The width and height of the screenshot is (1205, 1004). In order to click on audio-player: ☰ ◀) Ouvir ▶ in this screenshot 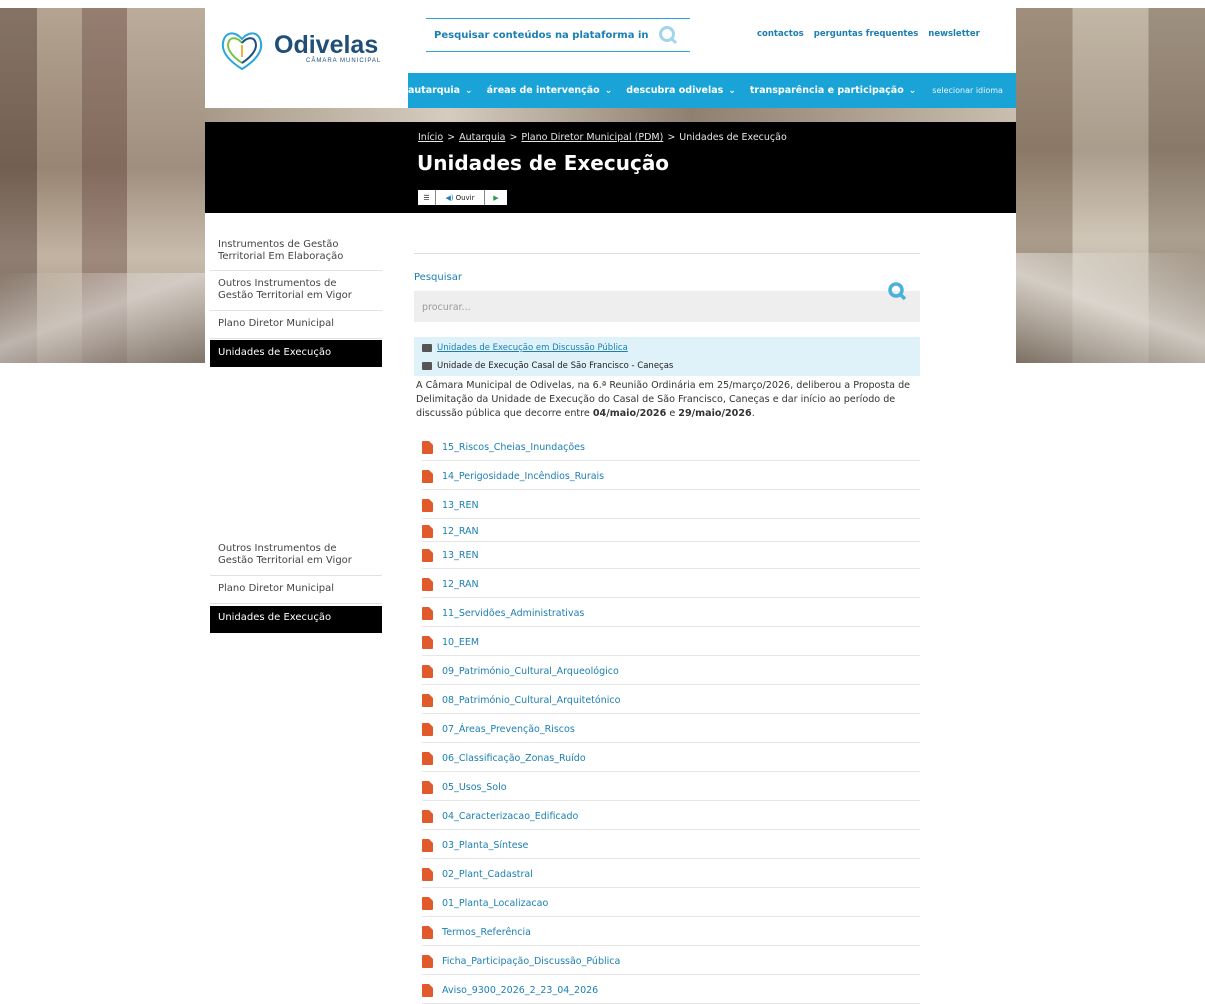, I will do `click(462, 197)`.